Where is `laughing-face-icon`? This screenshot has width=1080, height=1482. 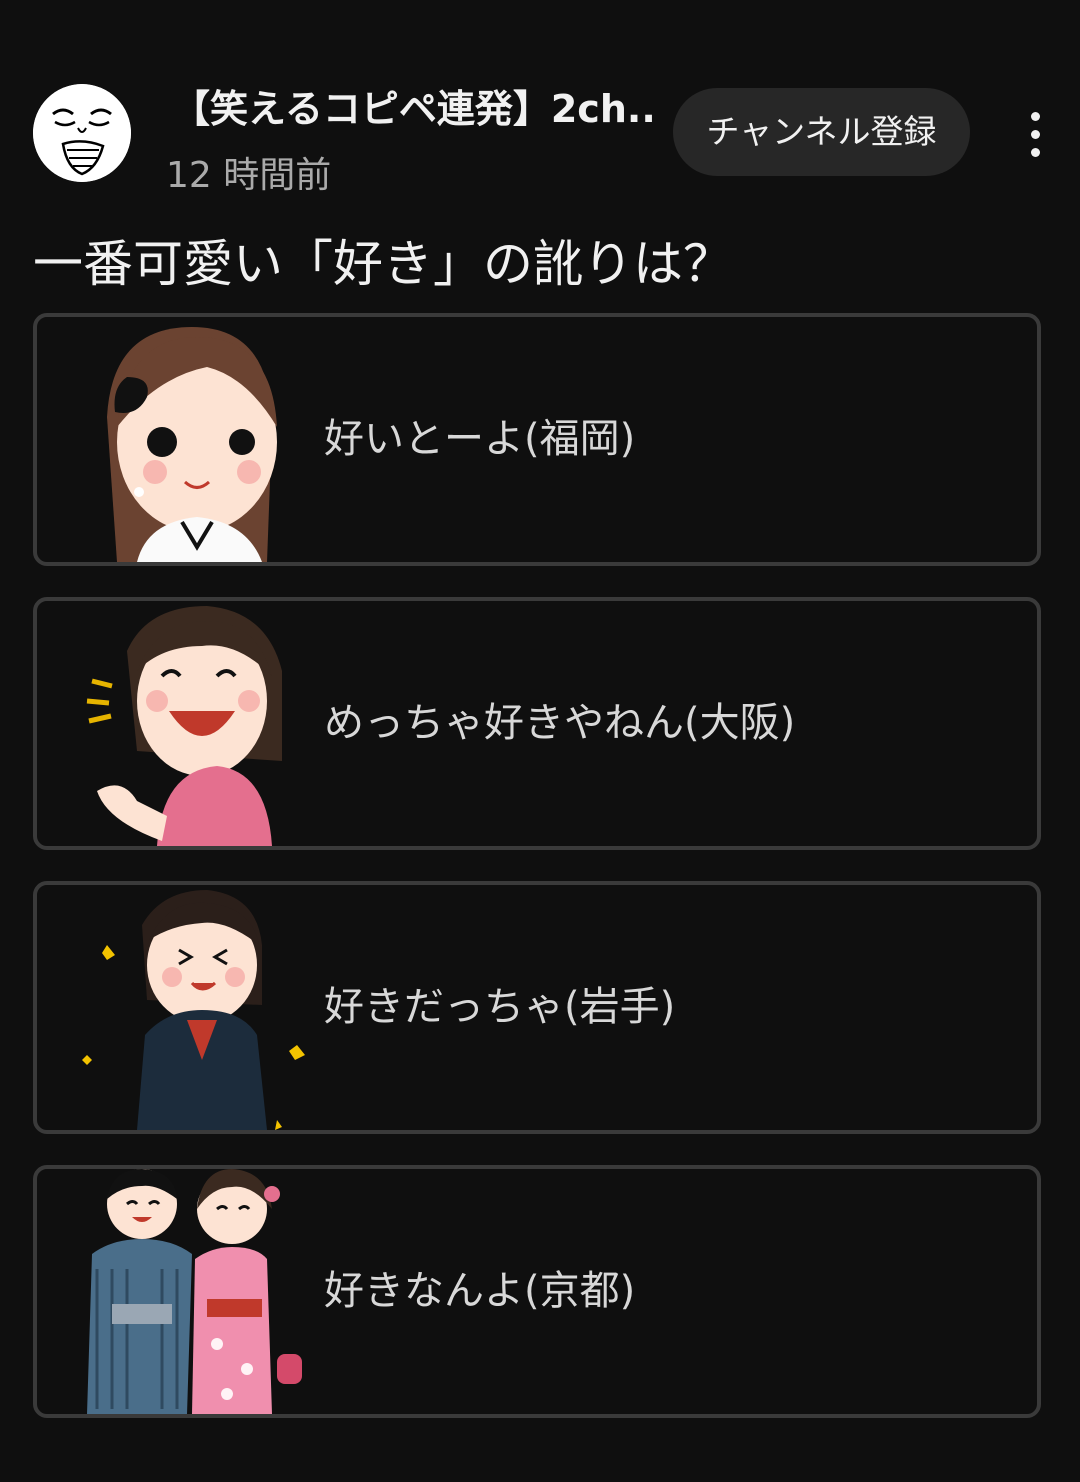 laughing-face-icon is located at coordinates (82, 133).